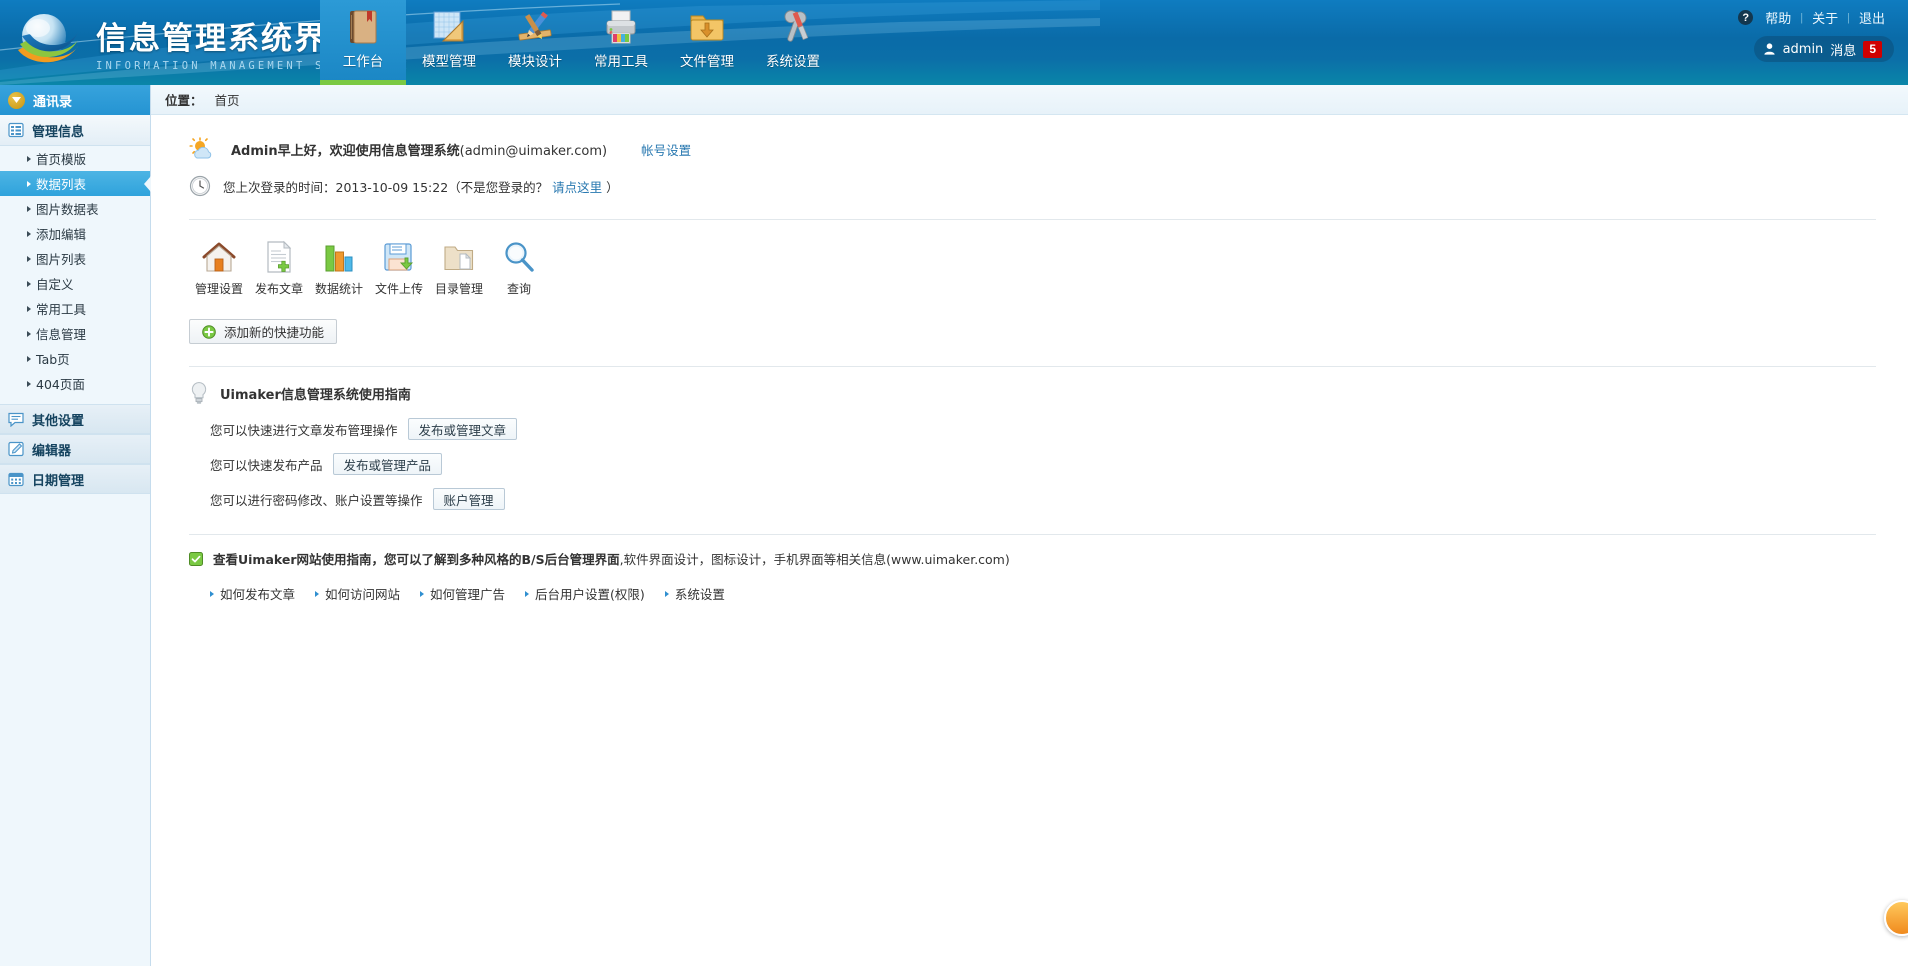 Image resolution: width=1908 pixels, height=966 pixels. I want to click on footer-link-system-settings: 系统设置, so click(694, 593).